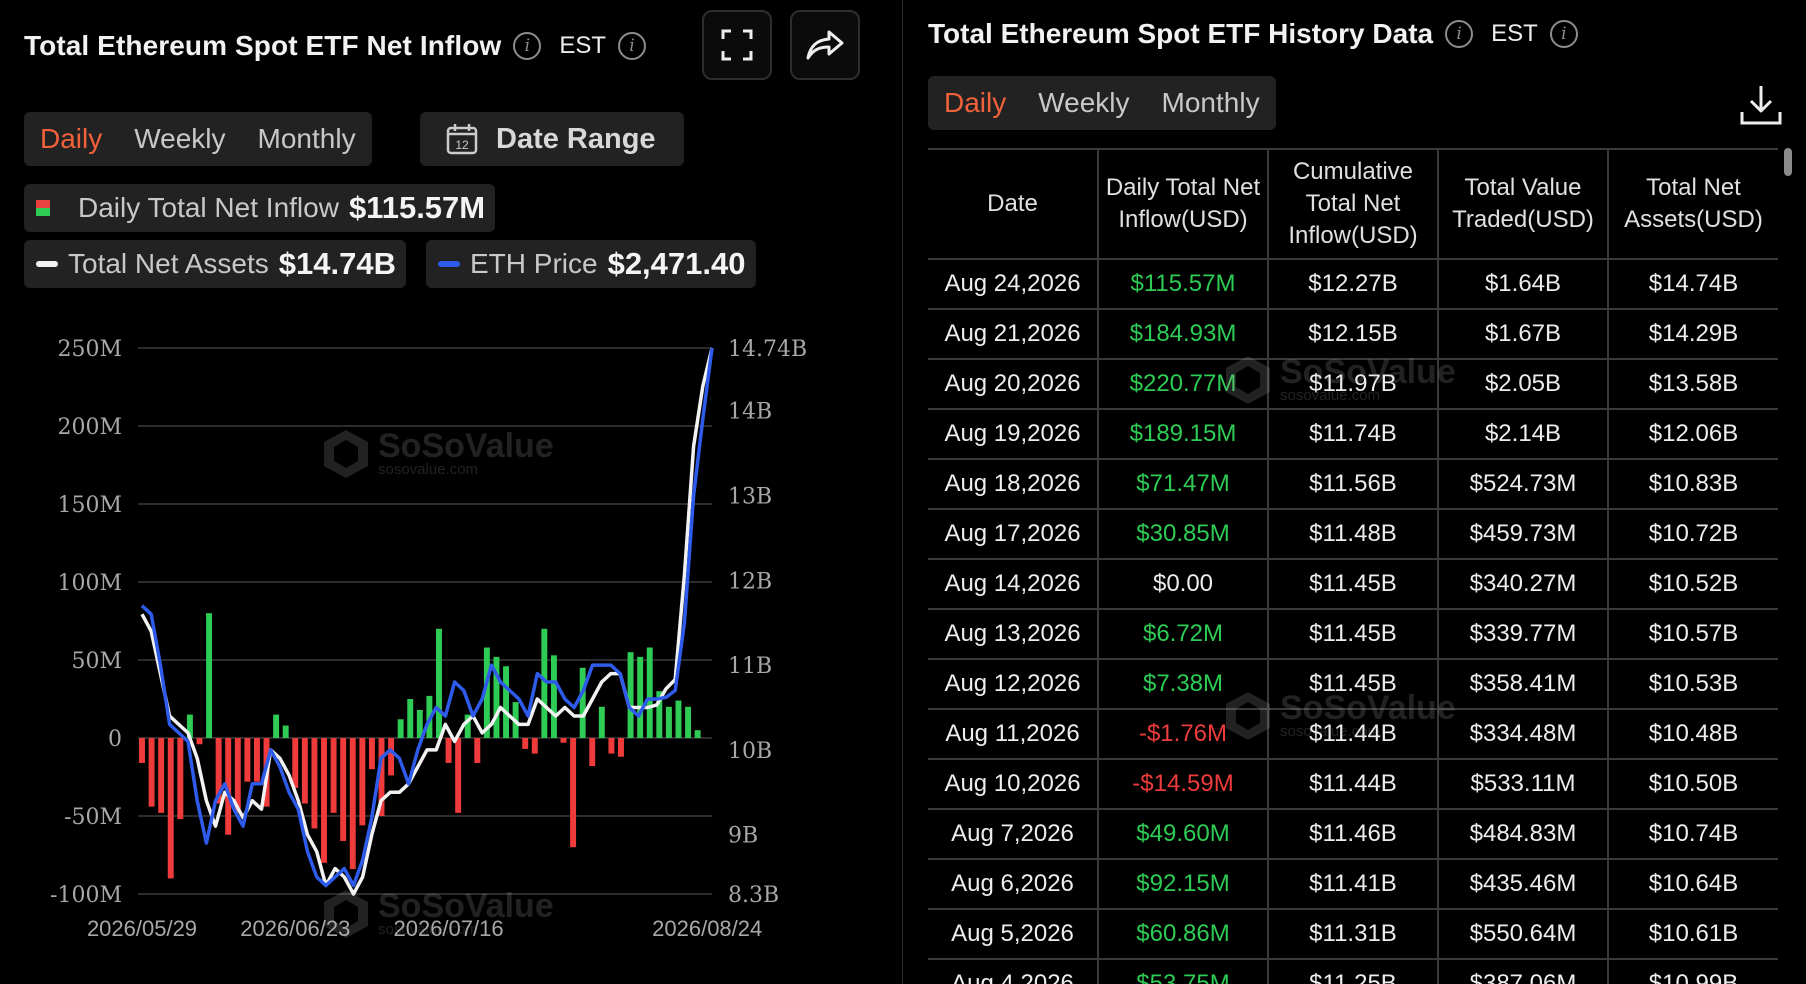  Describe the element at coordinates (1692, 204) in the screenshot. I see `col-total-net-assets: Total Net Assets(USD)` at that location.